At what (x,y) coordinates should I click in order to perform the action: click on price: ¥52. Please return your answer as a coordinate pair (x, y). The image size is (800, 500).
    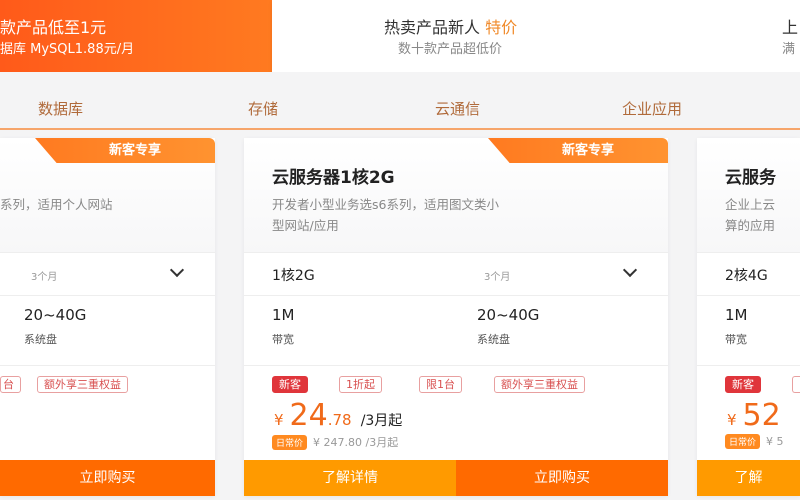
    Looking at the image, I should click on (754, 415).